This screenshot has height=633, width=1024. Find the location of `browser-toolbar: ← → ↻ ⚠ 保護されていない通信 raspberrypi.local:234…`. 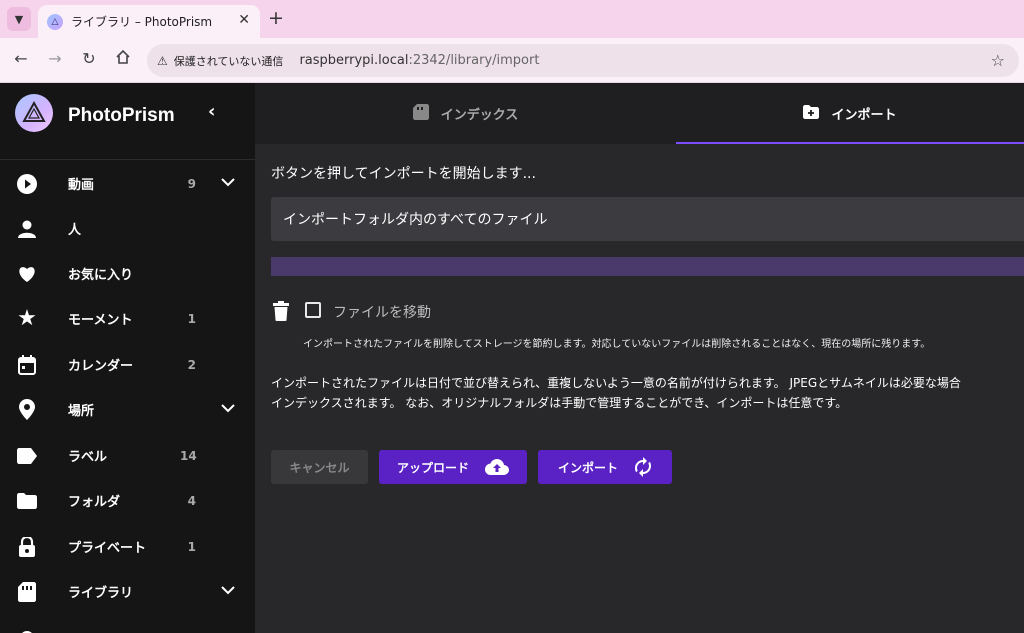

browser-toolbar: ← → ↻ ⚠ 保護されていない通信 raspberrypi.local:234… is located at coordinates (512, 60).